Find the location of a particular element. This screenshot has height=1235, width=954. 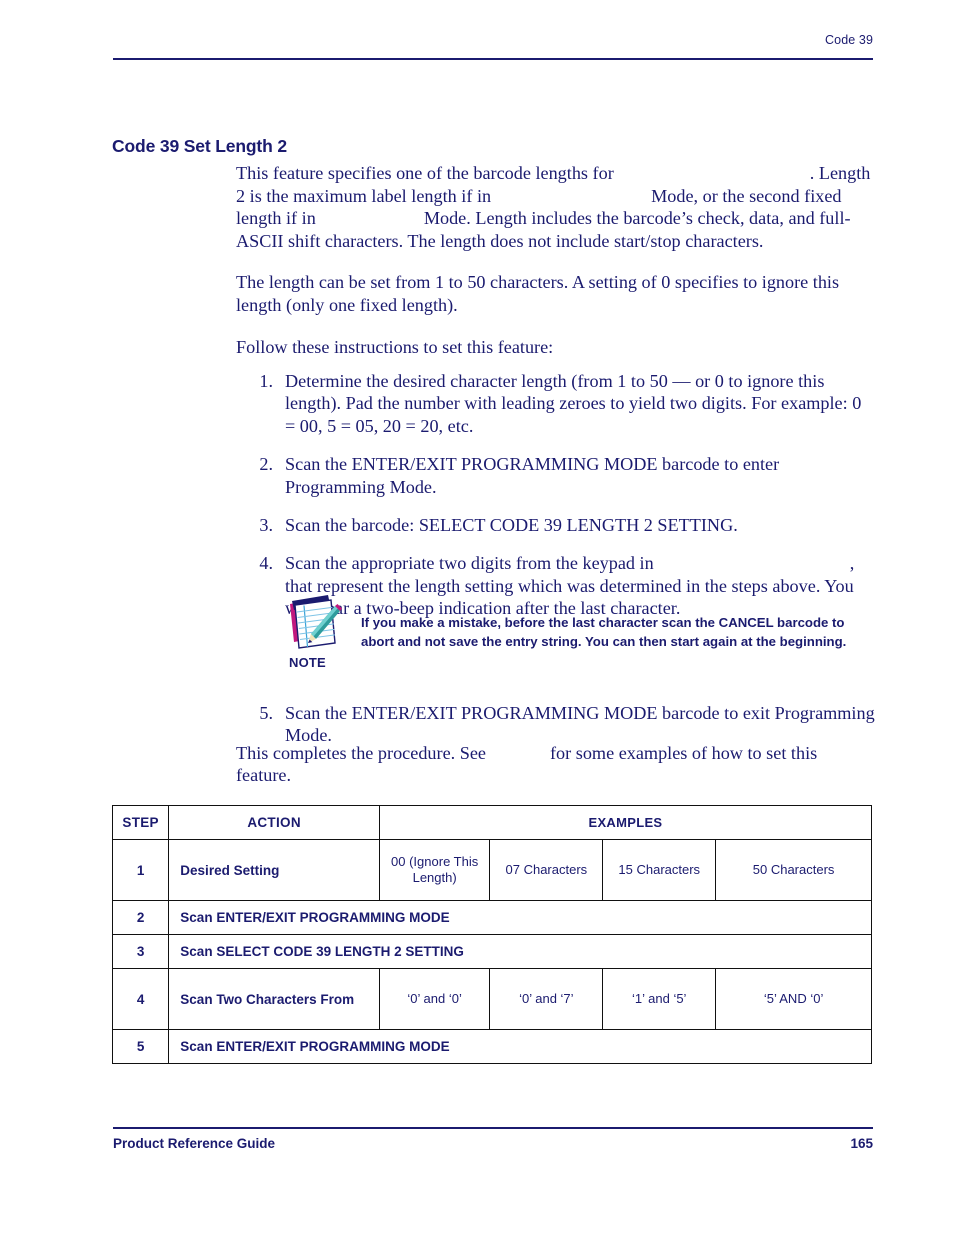

row-3-action: Scan SELECT CODE 39 LENGTH 2 SETTING is located at coordinates (520, 951).